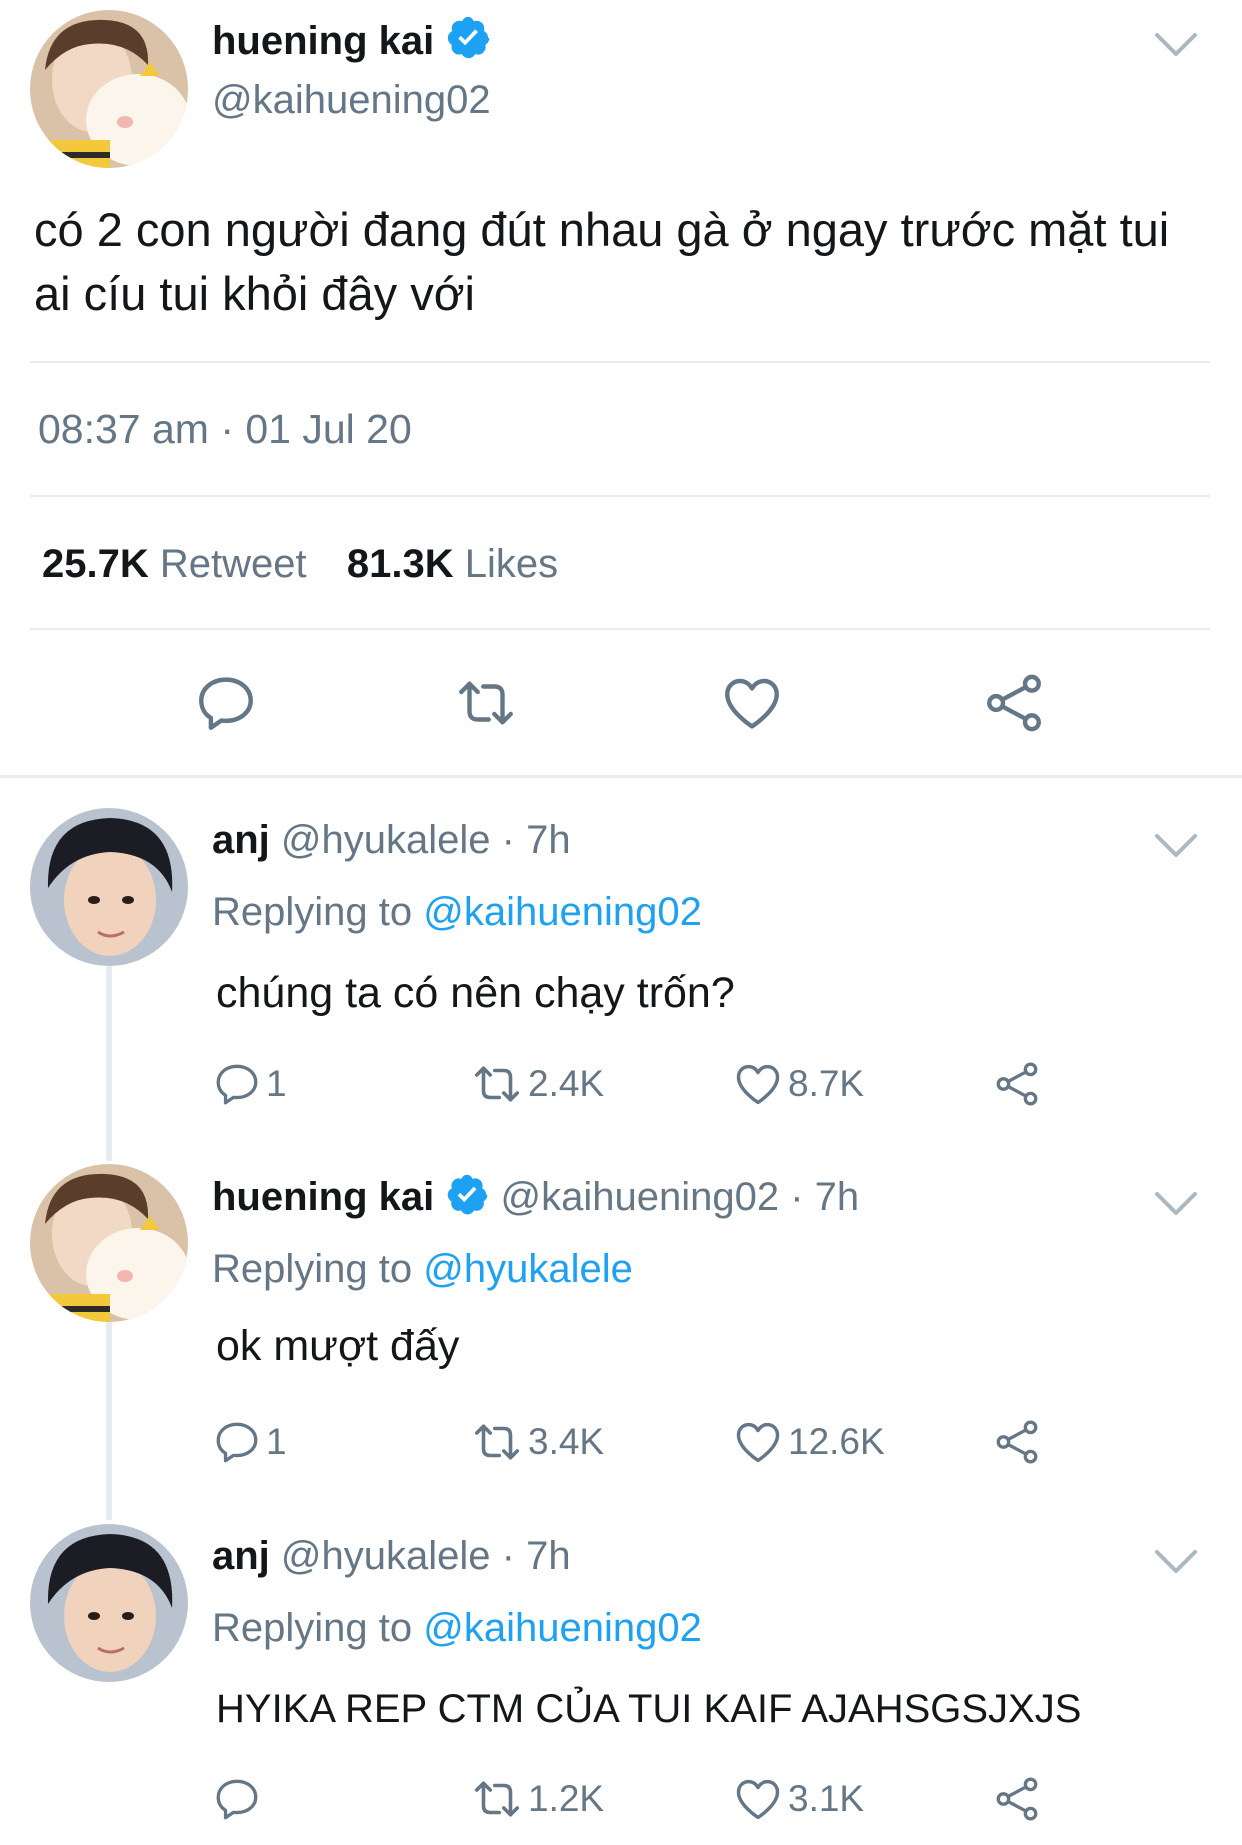 This screenshot has height=1845, width=1242. Describe the element at coordinates (836, 1441) in the screenshot. I see `like-count: 12.6K` at that location.